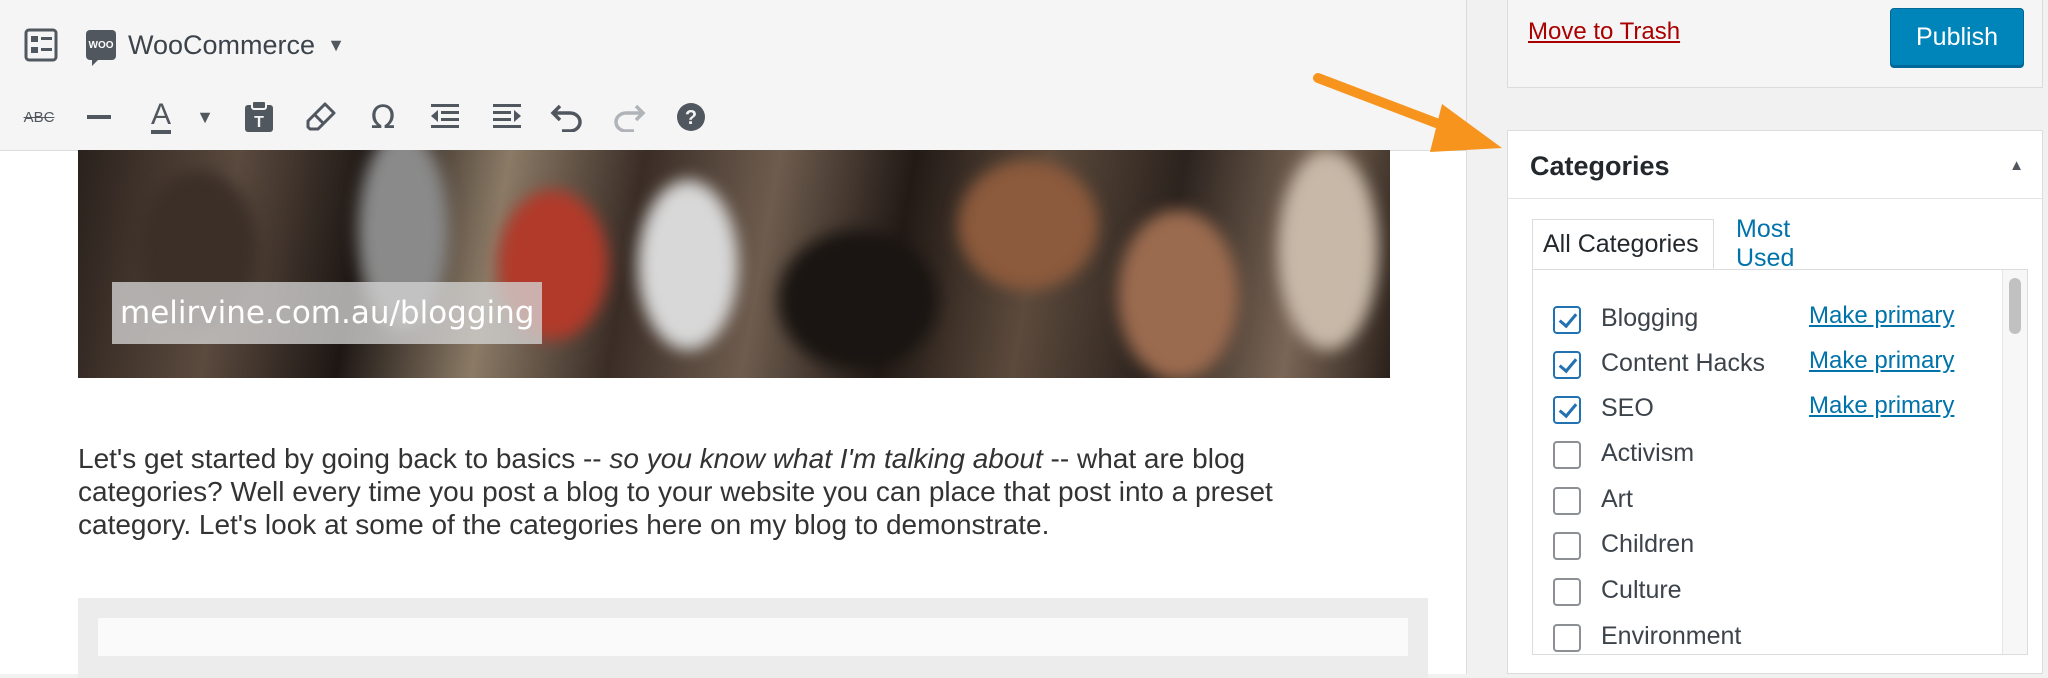  Describe the element at coordinates (1567, 501) in the screenshot. I see `checkbox-art` at that location.